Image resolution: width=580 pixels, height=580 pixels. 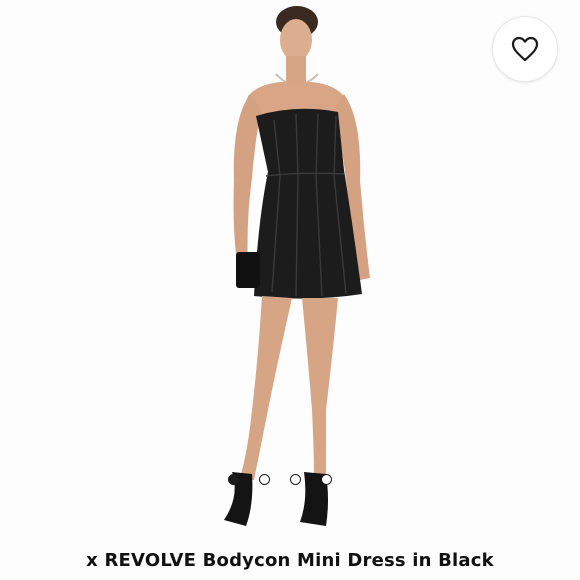 I want to click on carousel-indicators, so click(x=280, y=479).